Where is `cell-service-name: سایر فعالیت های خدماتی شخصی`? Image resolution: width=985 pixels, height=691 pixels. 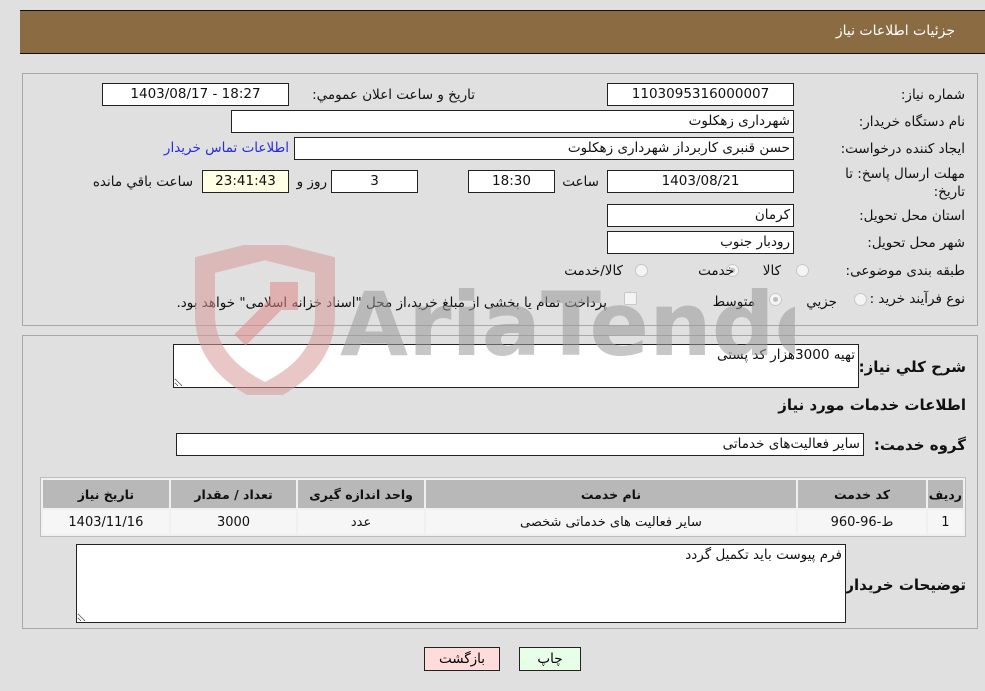 cell-service-name: سایر فعالیت های خدماتی شخصی is located at coordinates (611, 522).